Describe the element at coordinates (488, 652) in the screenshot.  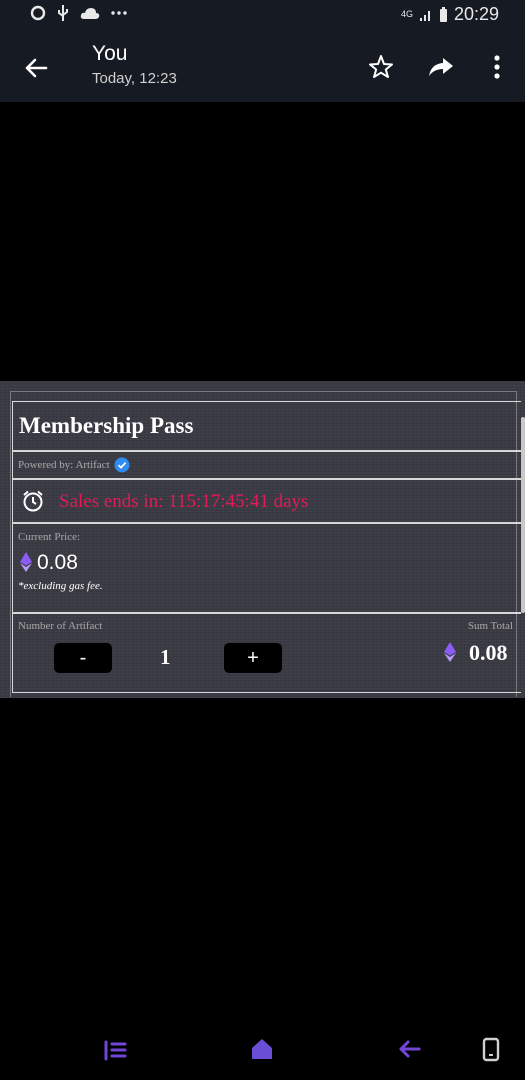
I see `sum-total-value: 0.08` at that location.